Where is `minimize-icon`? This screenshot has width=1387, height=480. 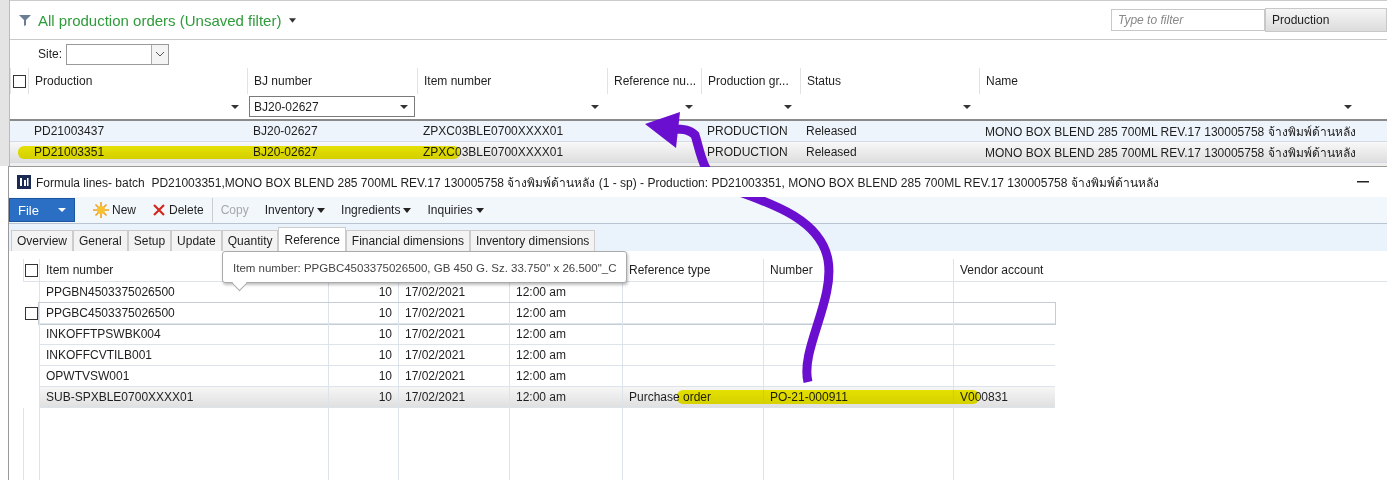
minimize-icon is located at coordinates (1363, 182).